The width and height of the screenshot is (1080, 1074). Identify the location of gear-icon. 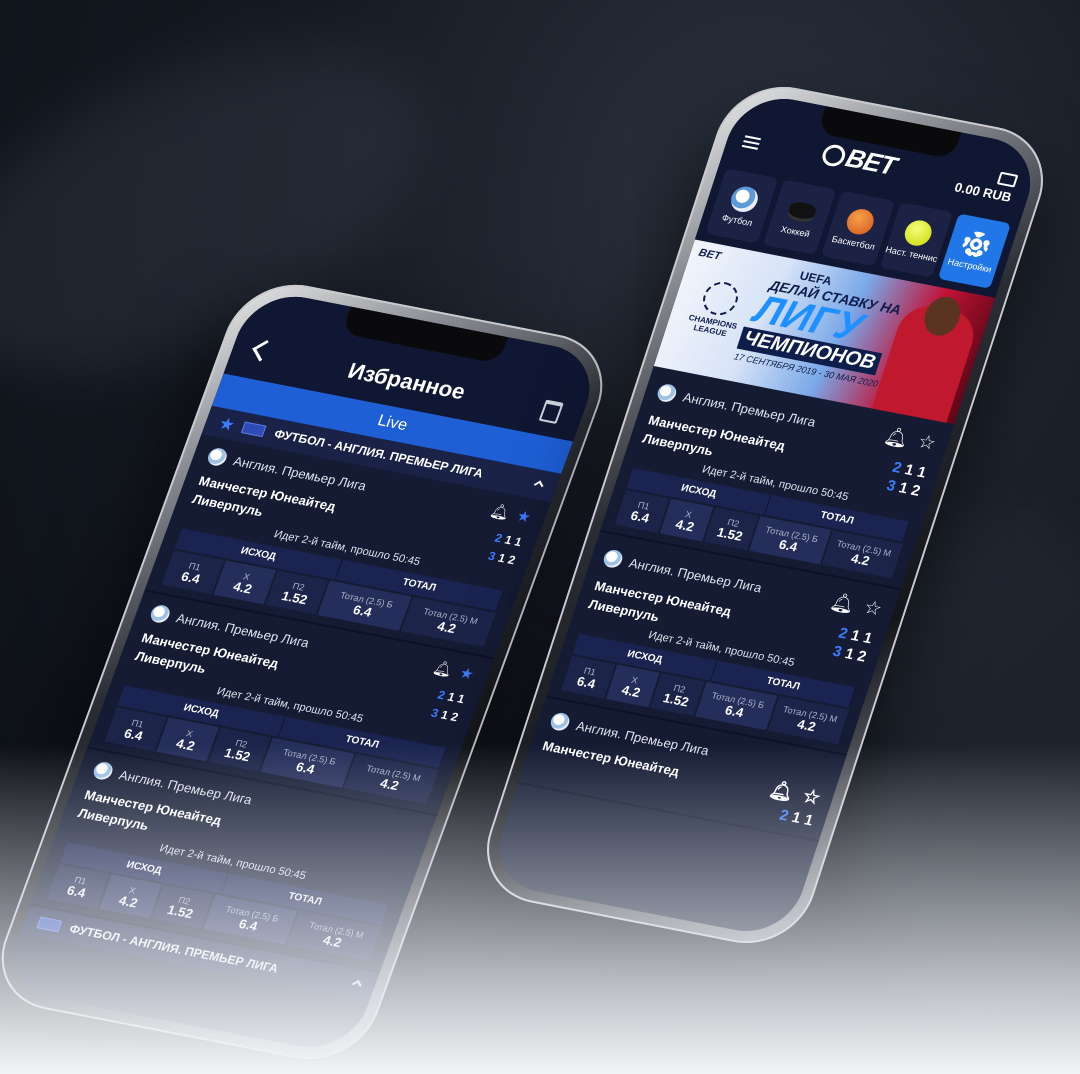
(976, 244).